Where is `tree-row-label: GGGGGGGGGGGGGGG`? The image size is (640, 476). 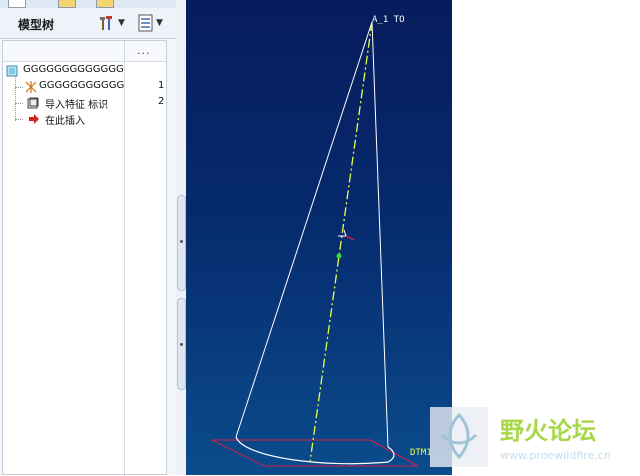 tree-row-label: GGGGGGGGGGGGGGG is located at coordinates (81, 85).